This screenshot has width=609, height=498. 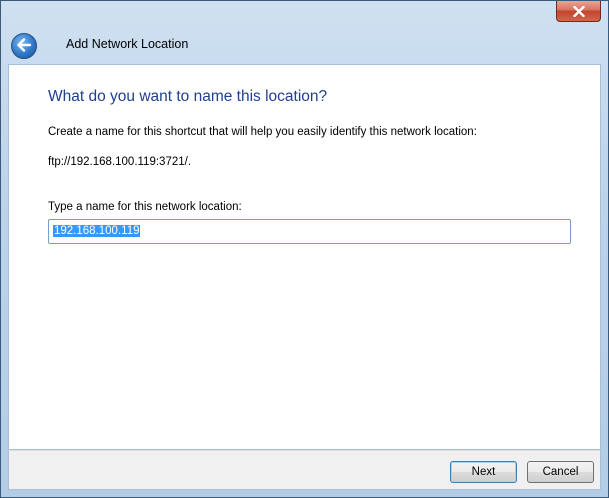 What do you see at coordinates (145, 207) in the screenshot?
I see `name-field-label: Type a name for this network location:` at bounding box center [145, 207].